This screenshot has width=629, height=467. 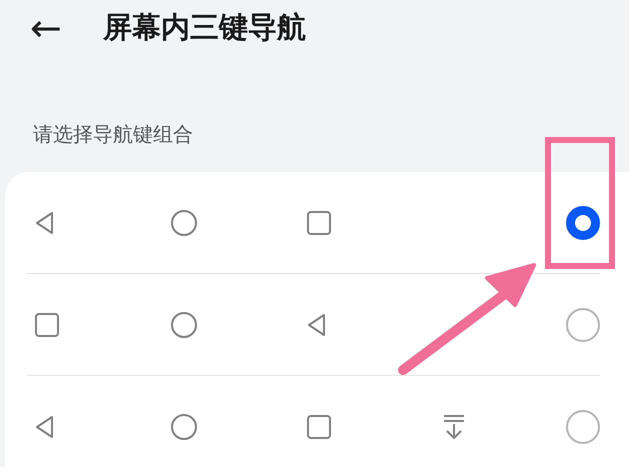 I want to click on hide-key-icon, so click(x=454, y=427).